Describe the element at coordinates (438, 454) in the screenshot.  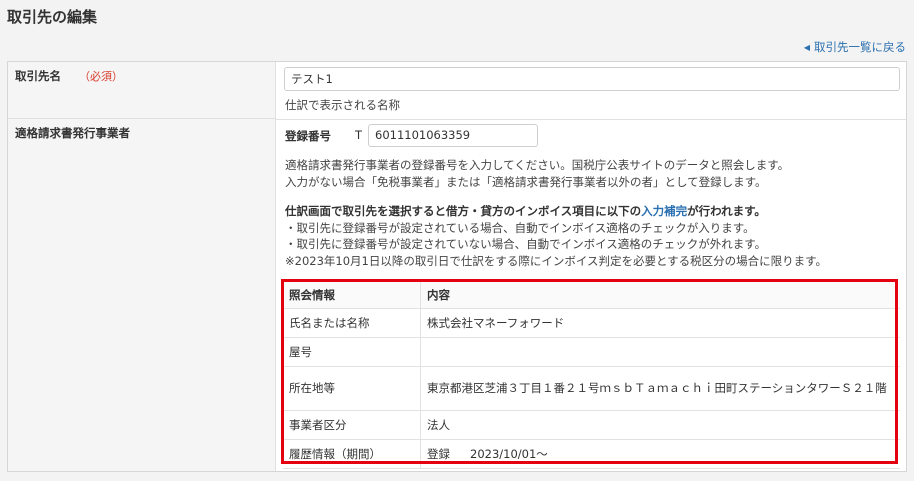
I see `history-status: 登録` at that location.